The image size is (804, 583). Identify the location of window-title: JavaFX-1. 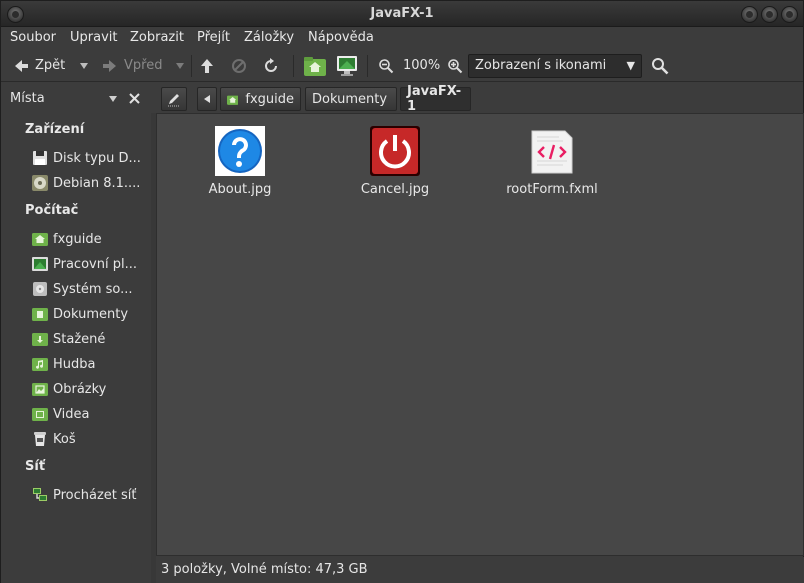
(402, 13).